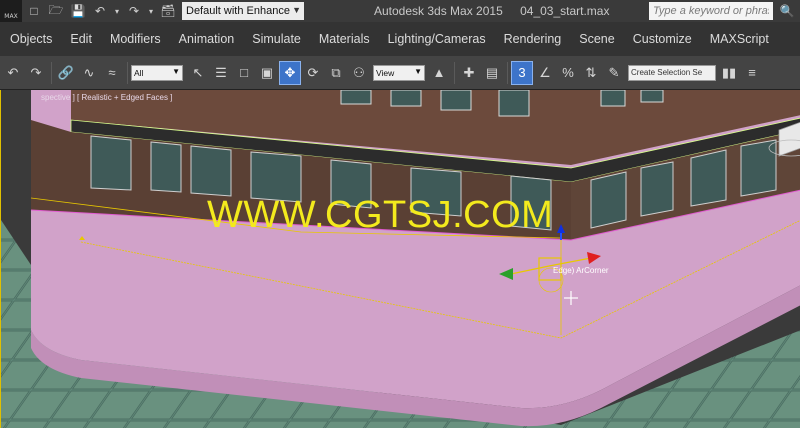 The width and height of the screenshot is (800, 428). Describe the element at coordinates (276, 39) in the screenshot. I see `menu-simulate: Simulate` at that location.